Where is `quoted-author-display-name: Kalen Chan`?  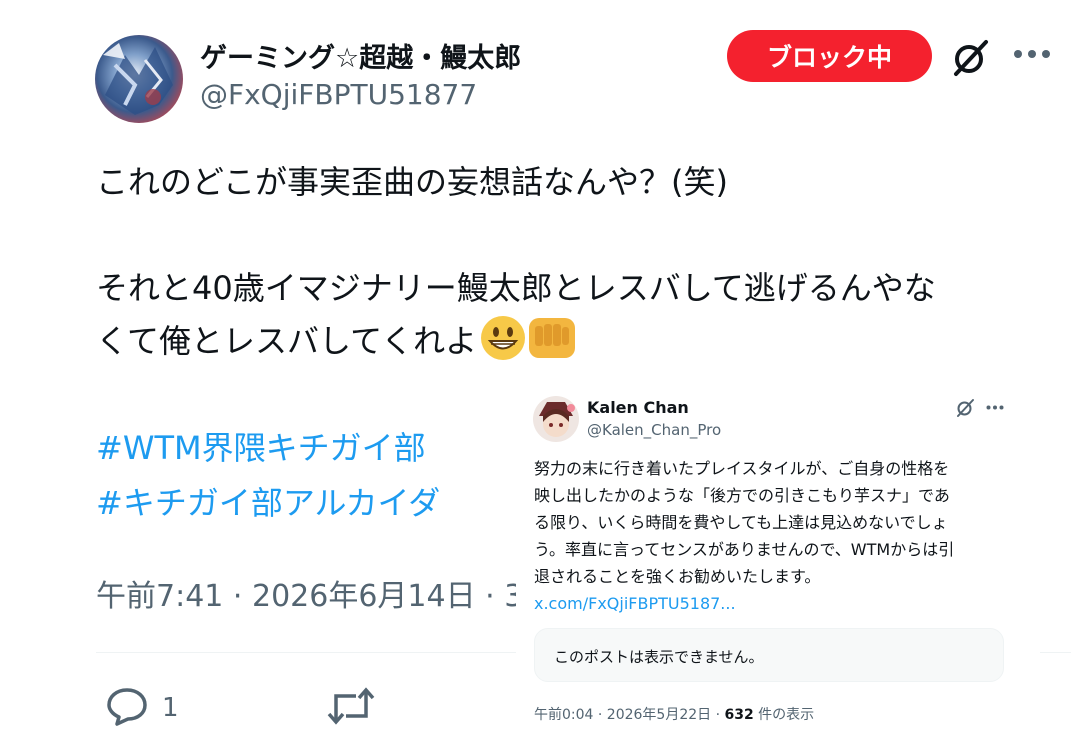
quoted-author-display-name: Kalen Chan is located at coordinates (638, 407).